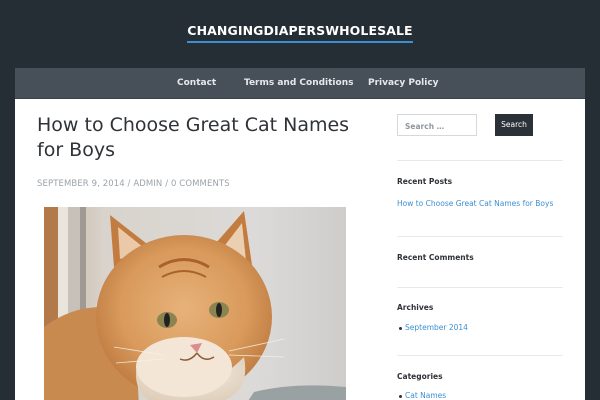 This screenshot has height=400, width=600. Describe the element at coordinates (196, 83) in the screenshot. I see `nav-item-contact: Contact` at that location.